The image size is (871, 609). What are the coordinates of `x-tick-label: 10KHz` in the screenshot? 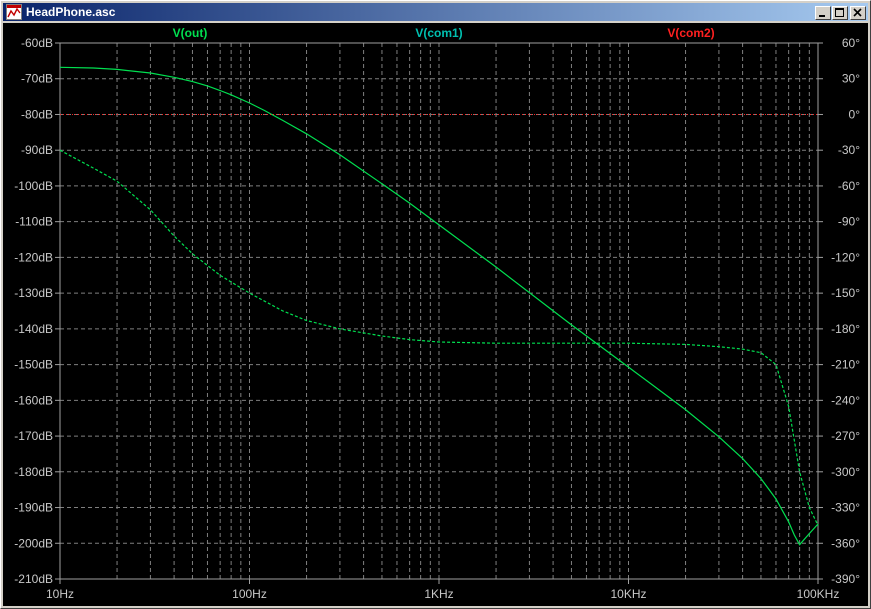 It's located at (628, 594).